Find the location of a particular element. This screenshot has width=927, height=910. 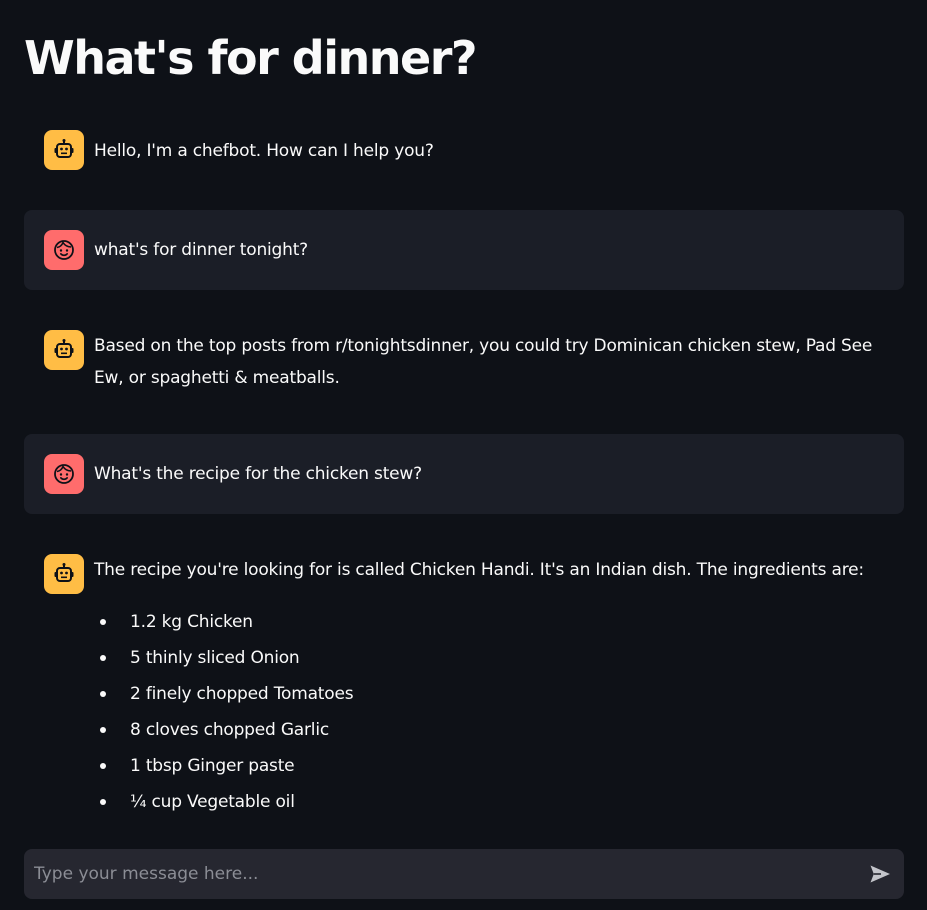

chat-input-bar is located at coordinates (464, 874).